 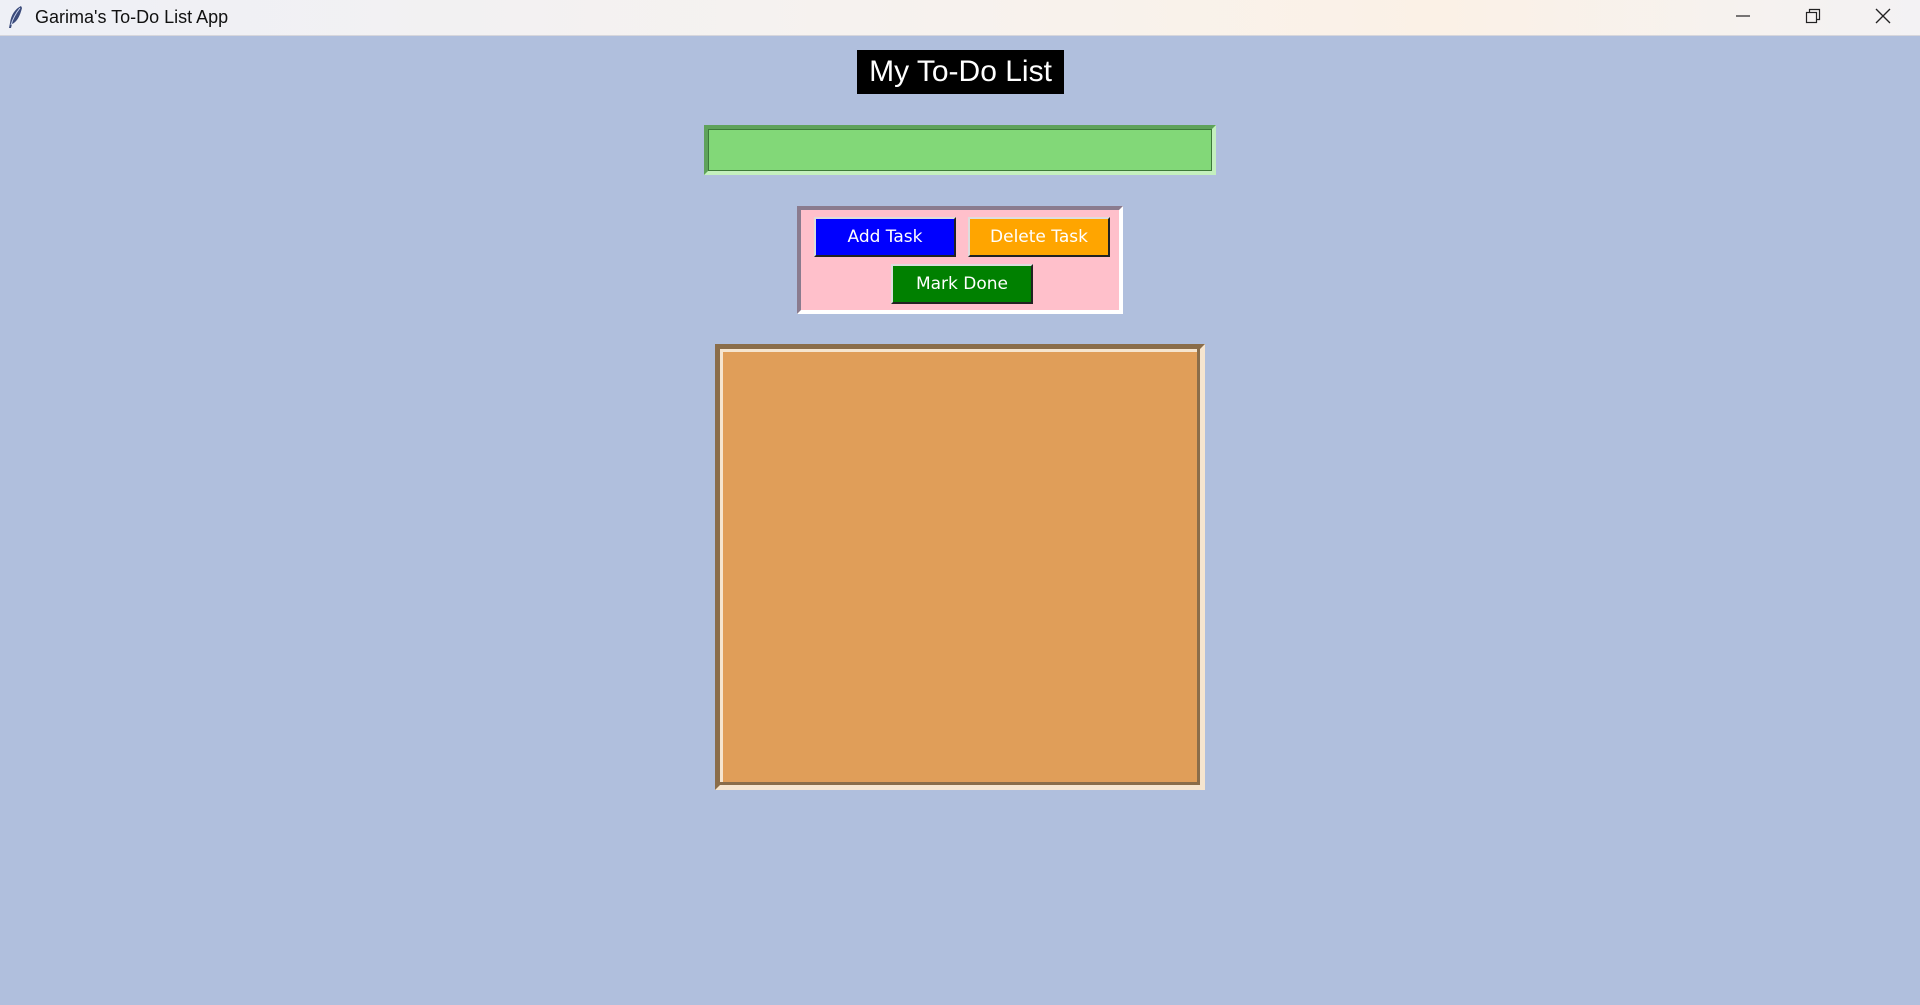 I want to click on restore-icon, so click(x=1813, y=18).